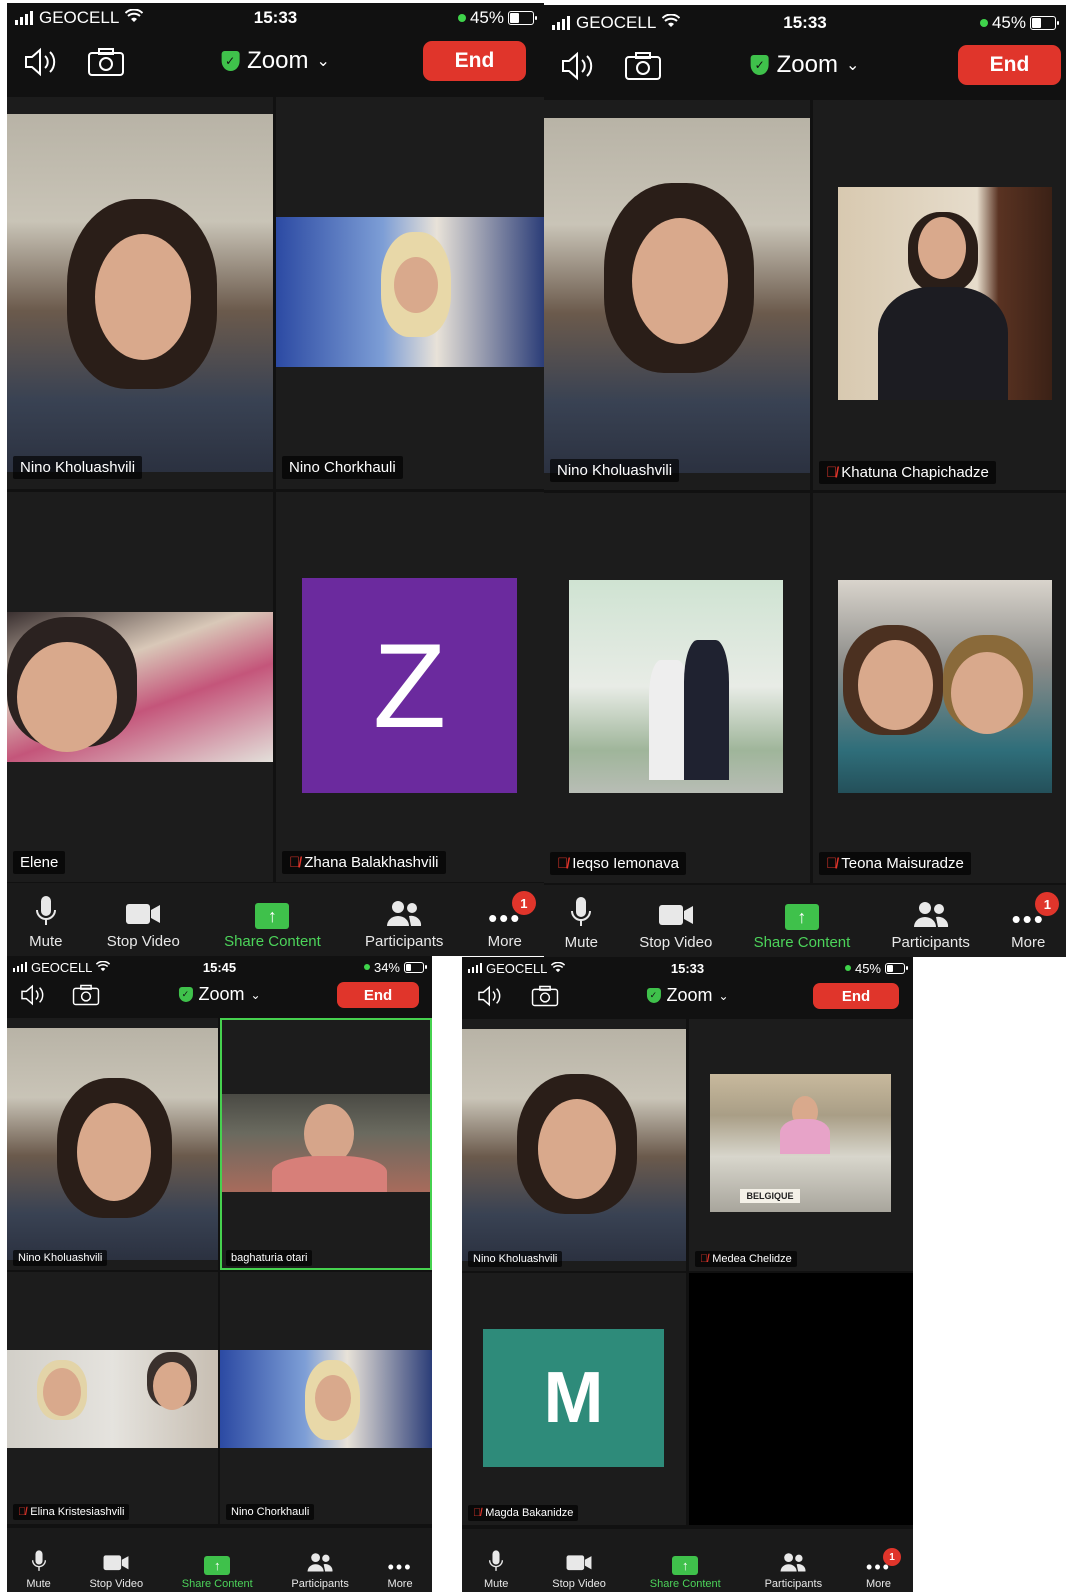 This screenshot has height=1592, width=1082. I want to click on more-button: ••• More, so click(400, 1573).